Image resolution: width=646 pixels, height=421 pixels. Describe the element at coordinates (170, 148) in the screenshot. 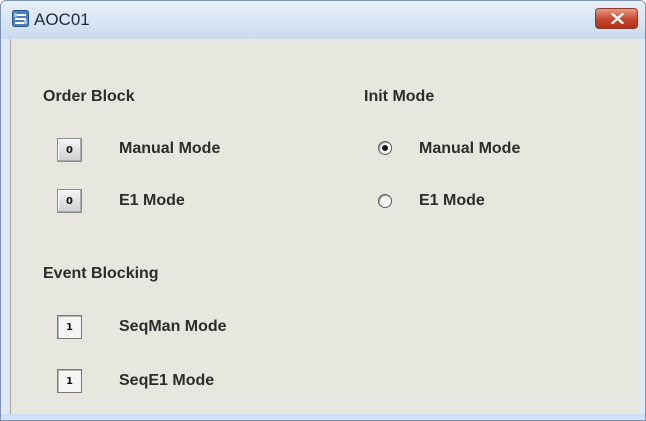

I see `order-block-manual-label: Manual Mode` at that location.